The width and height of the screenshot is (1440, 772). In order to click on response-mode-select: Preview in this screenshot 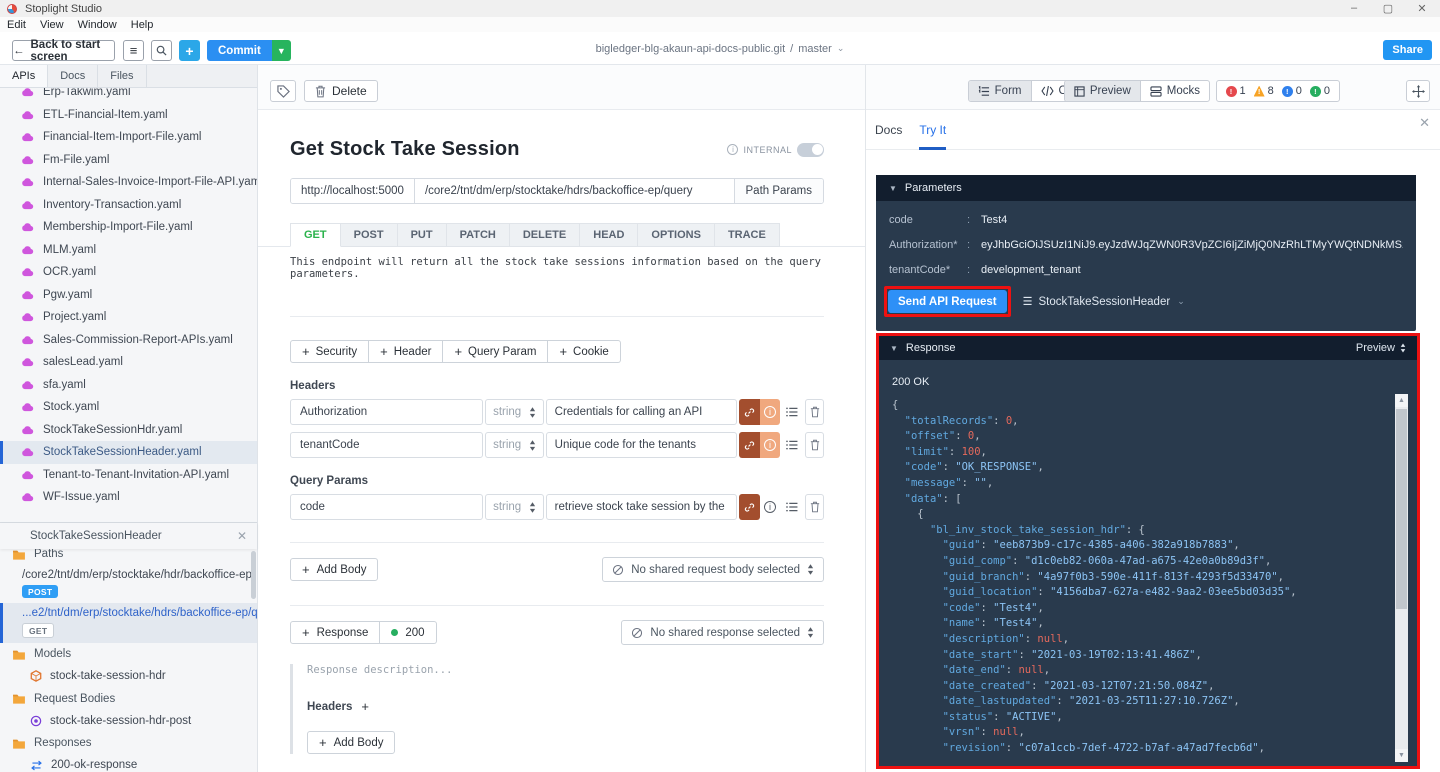, I will do `click(1381, 348)`.